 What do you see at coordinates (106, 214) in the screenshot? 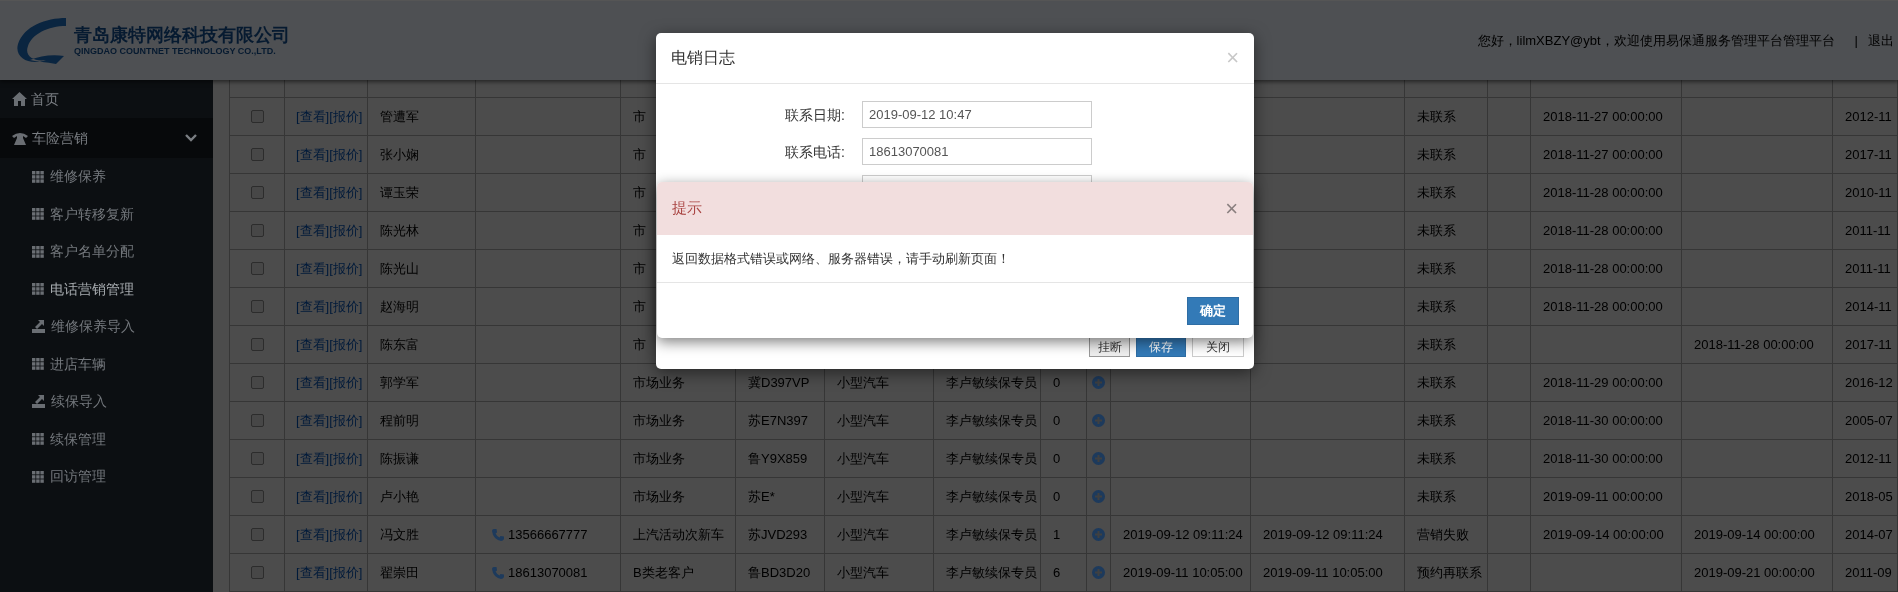
I see `sidebar-subitem: 客户转移复新` at bounding box center [106, 214].